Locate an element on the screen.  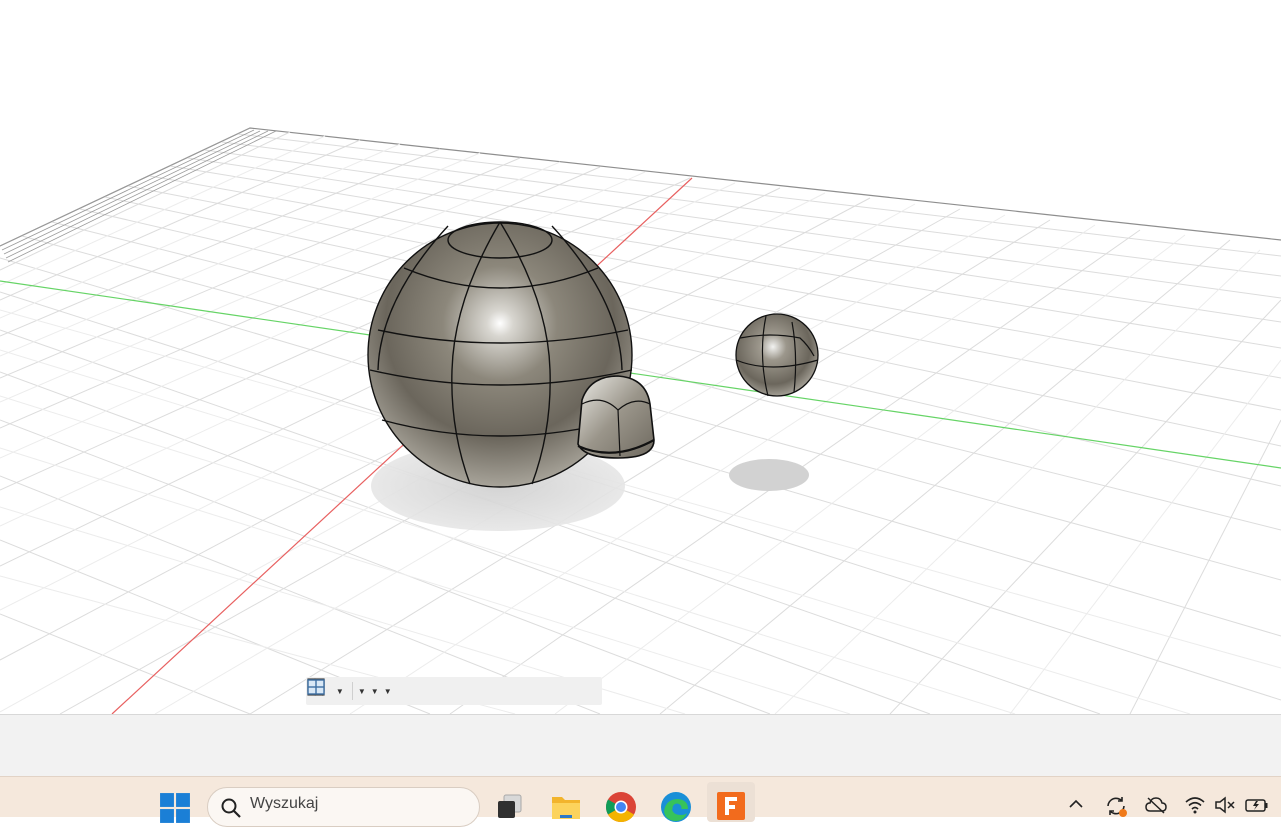
task-view-icon is located at coordinates (511, 807).